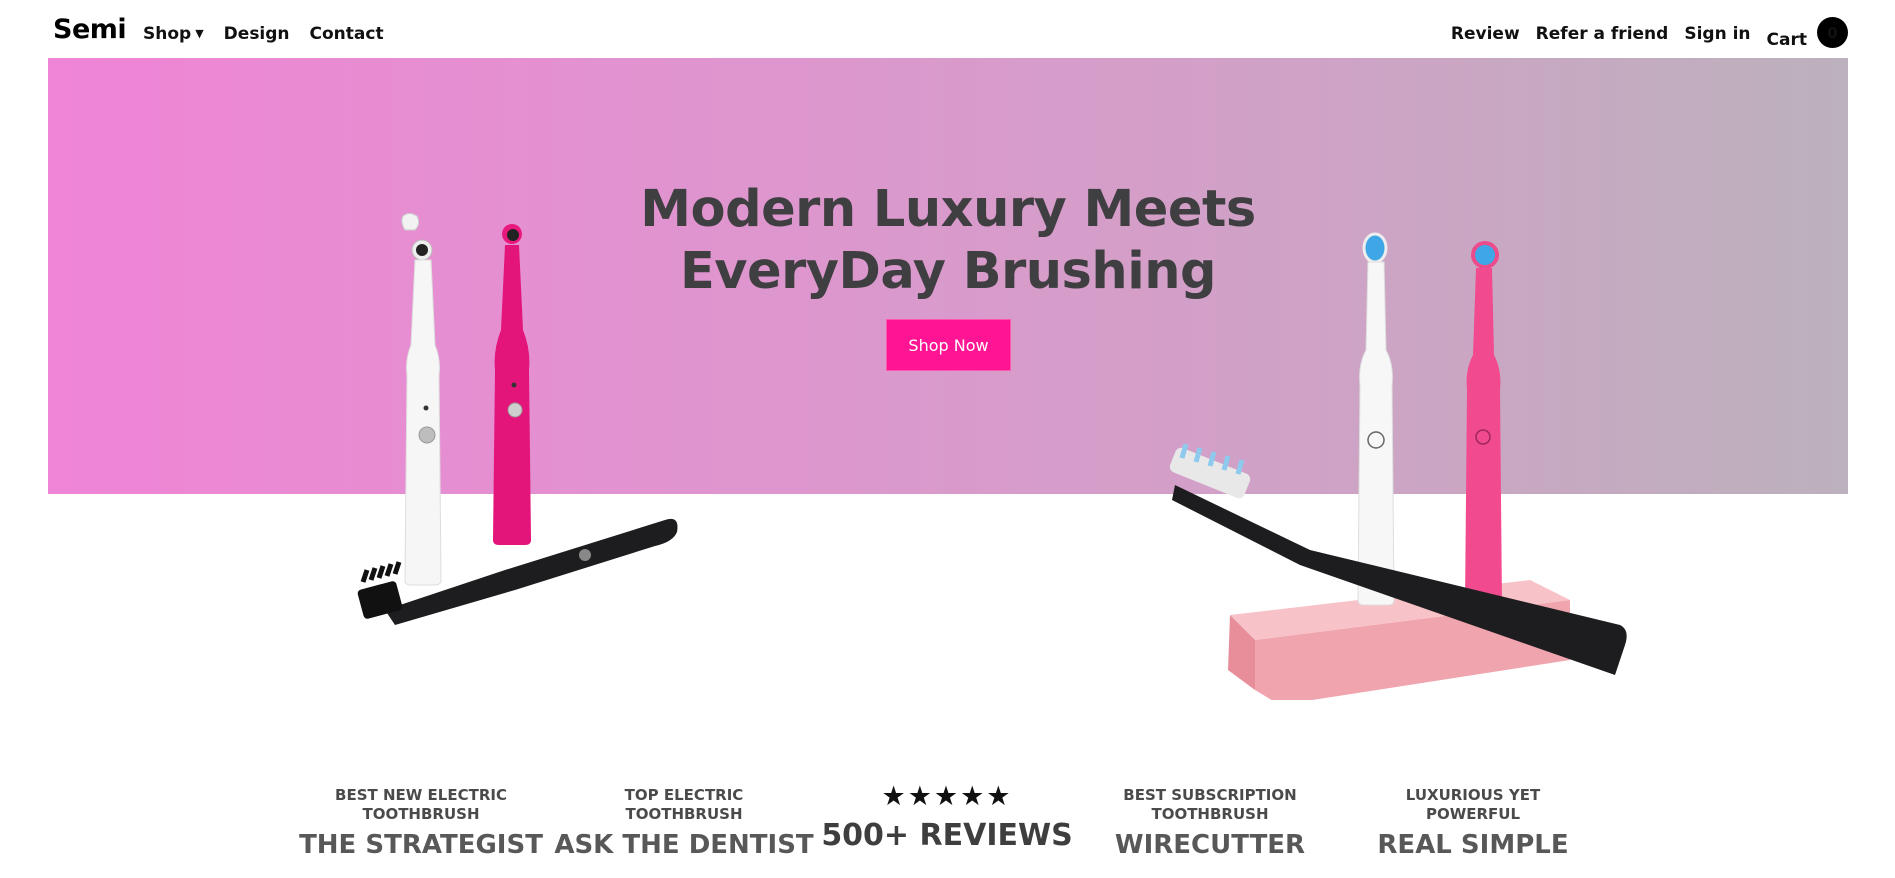  I want to click on five-star-rating-icon: ★★★★★, so click(947, 796).